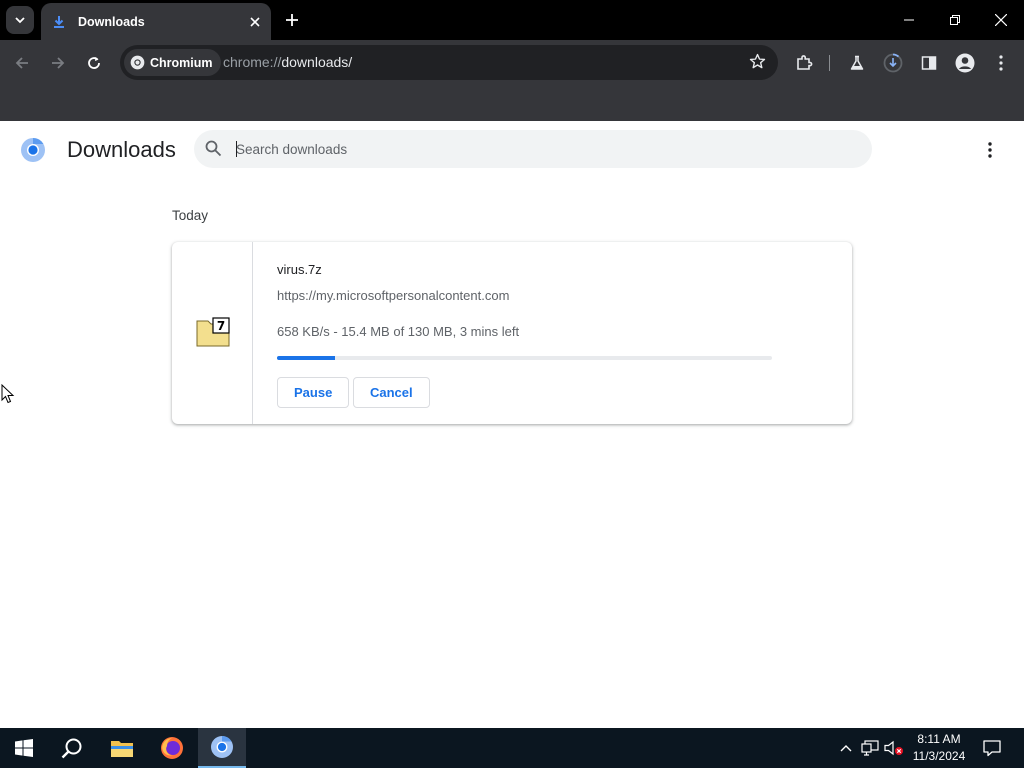  What do you see at coordinates (449, 62) in the screenshot?
I see `address-bar: Chromium chrome://downloads/` at bounding box center [449, 62].